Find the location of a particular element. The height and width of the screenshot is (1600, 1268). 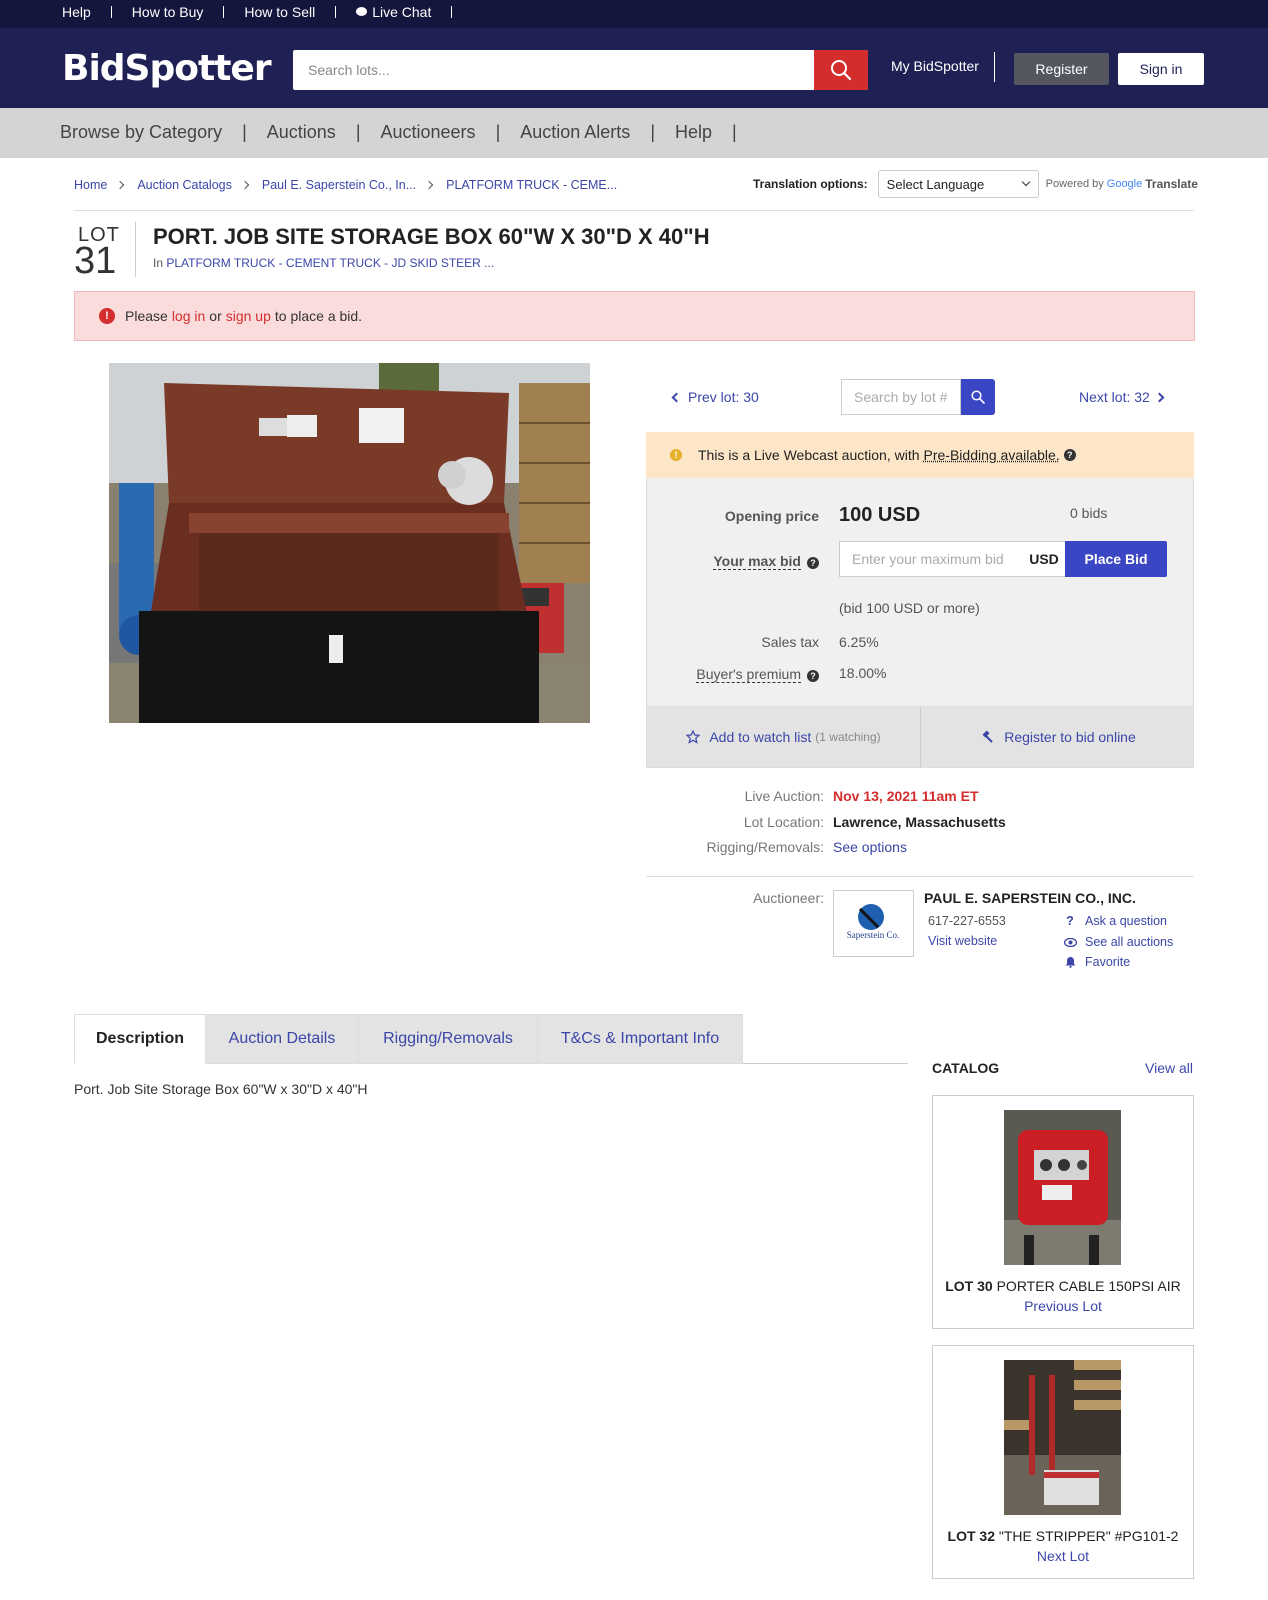

tab-terms: T&Cs & Important Info is located at coordinates (640, 1039).